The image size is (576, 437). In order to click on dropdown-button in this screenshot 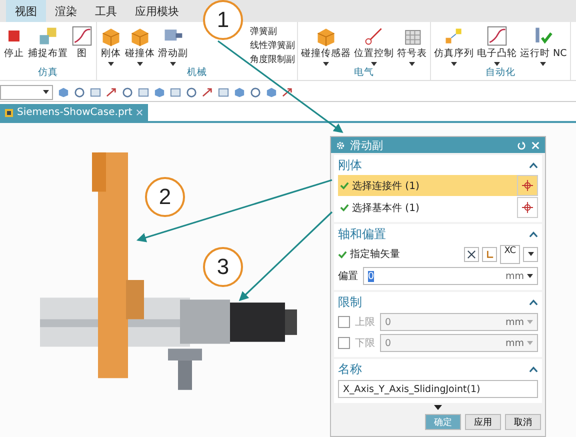, I will do `click(530, 254)`.